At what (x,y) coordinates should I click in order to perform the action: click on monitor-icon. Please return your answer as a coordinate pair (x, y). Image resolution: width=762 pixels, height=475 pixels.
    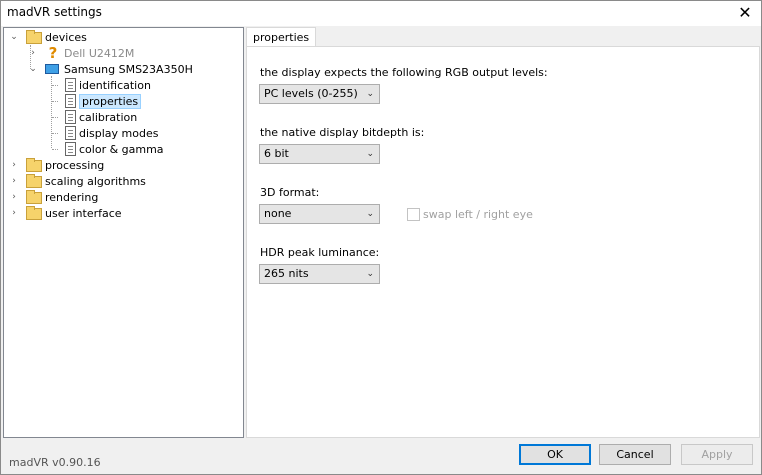
    Looking at the image, I should click on (53, 69).